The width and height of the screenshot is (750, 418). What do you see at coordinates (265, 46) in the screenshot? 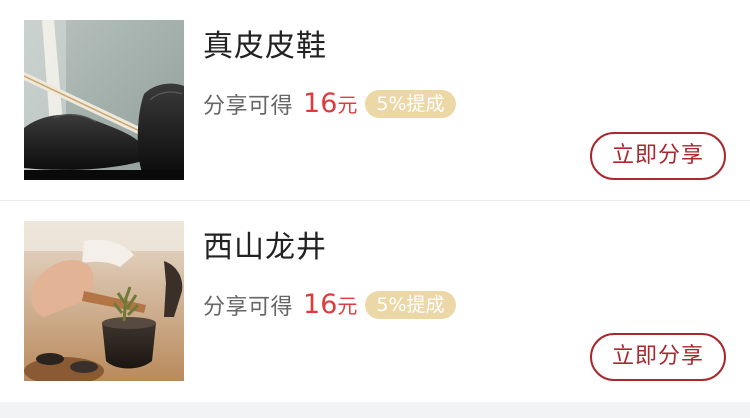
I see `product-title: 真皮皮鞋` at bounding box center [265, 46].